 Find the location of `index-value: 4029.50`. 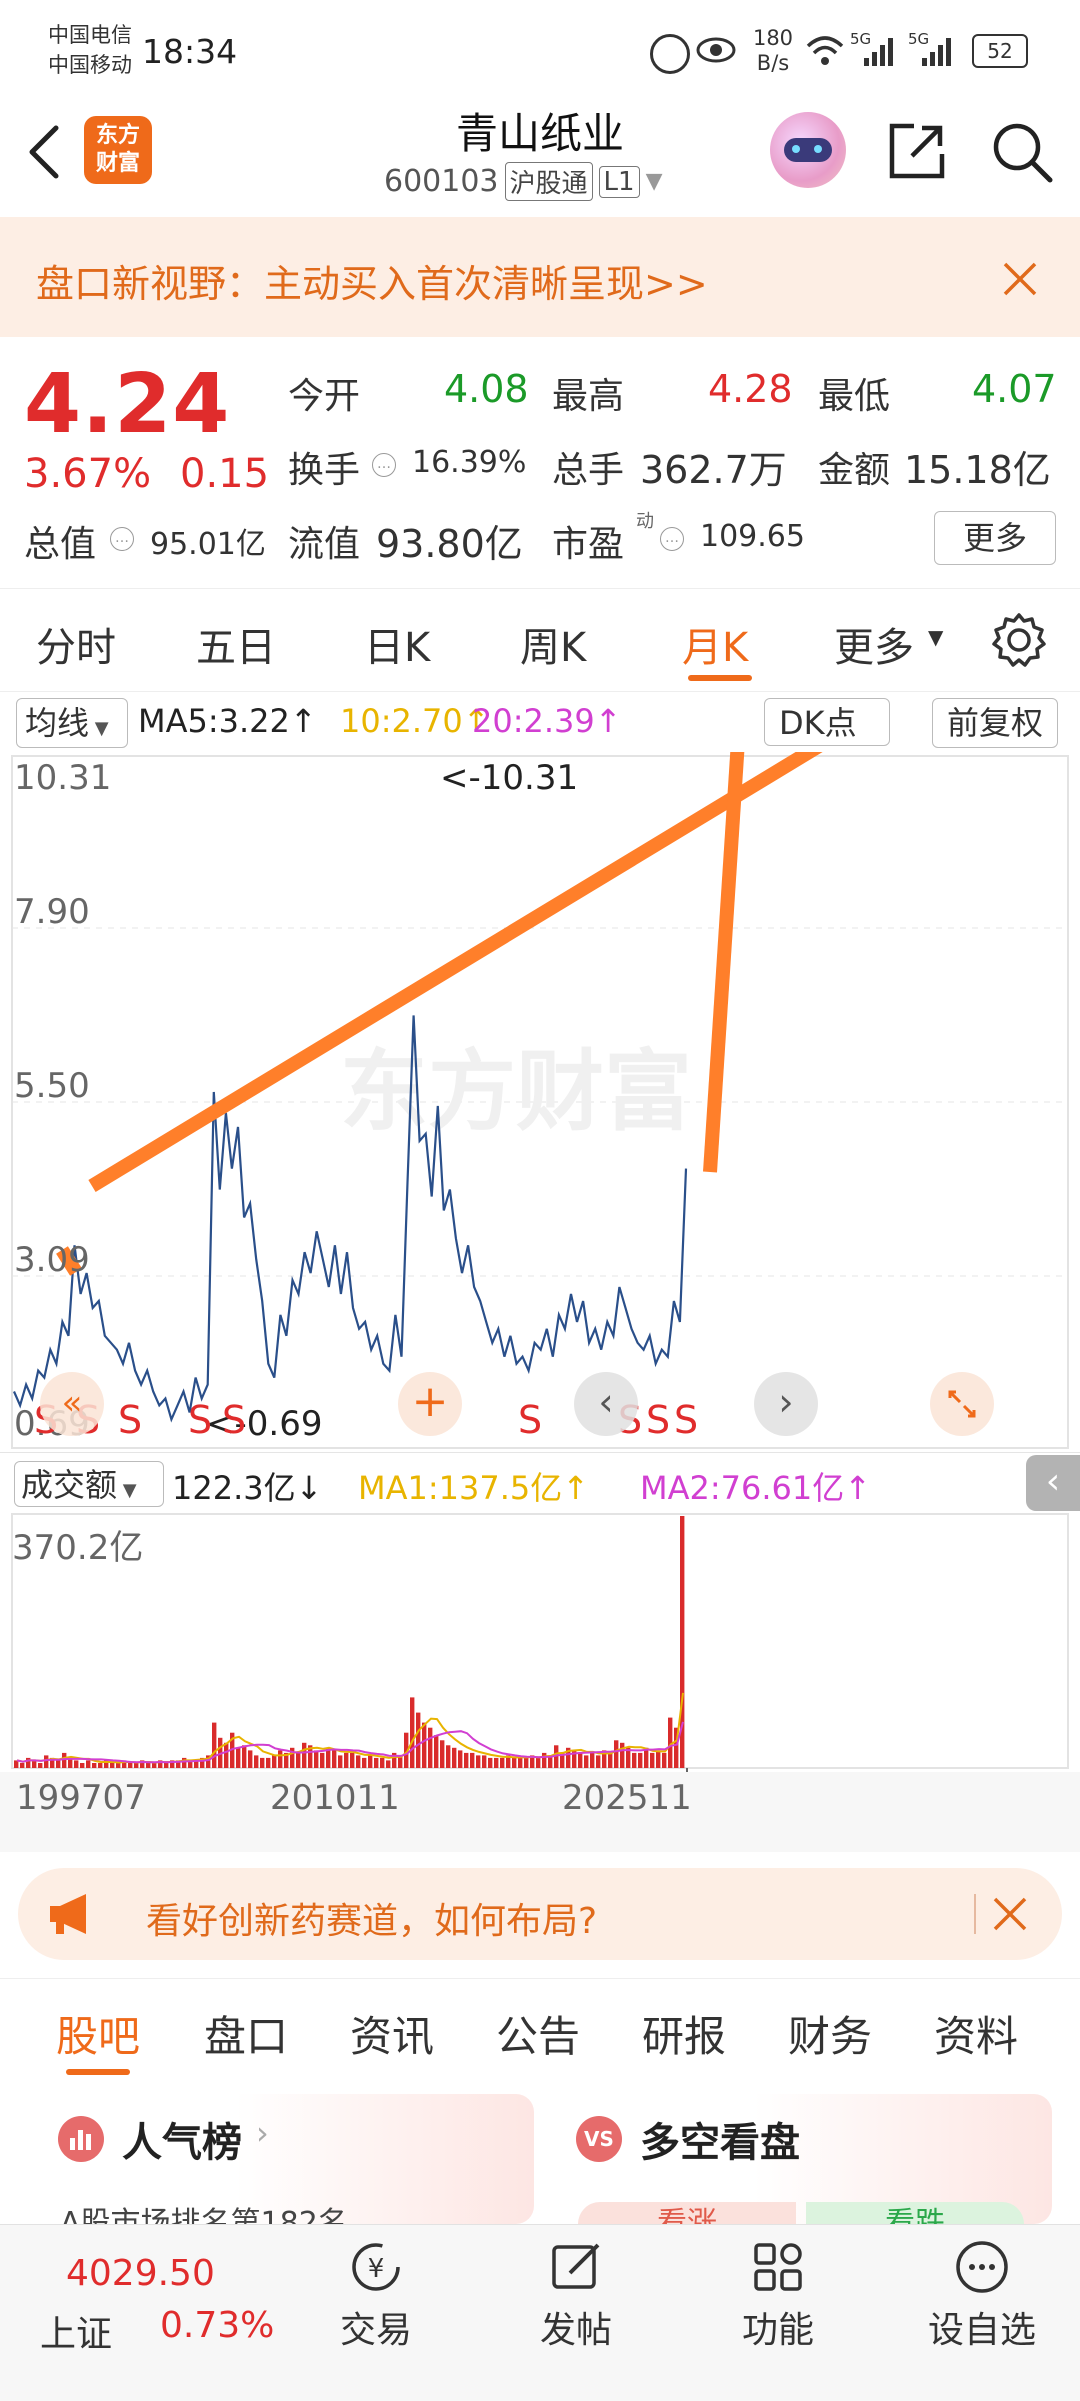

index-value: 4029.50 is located at coordinates (140, 2273).